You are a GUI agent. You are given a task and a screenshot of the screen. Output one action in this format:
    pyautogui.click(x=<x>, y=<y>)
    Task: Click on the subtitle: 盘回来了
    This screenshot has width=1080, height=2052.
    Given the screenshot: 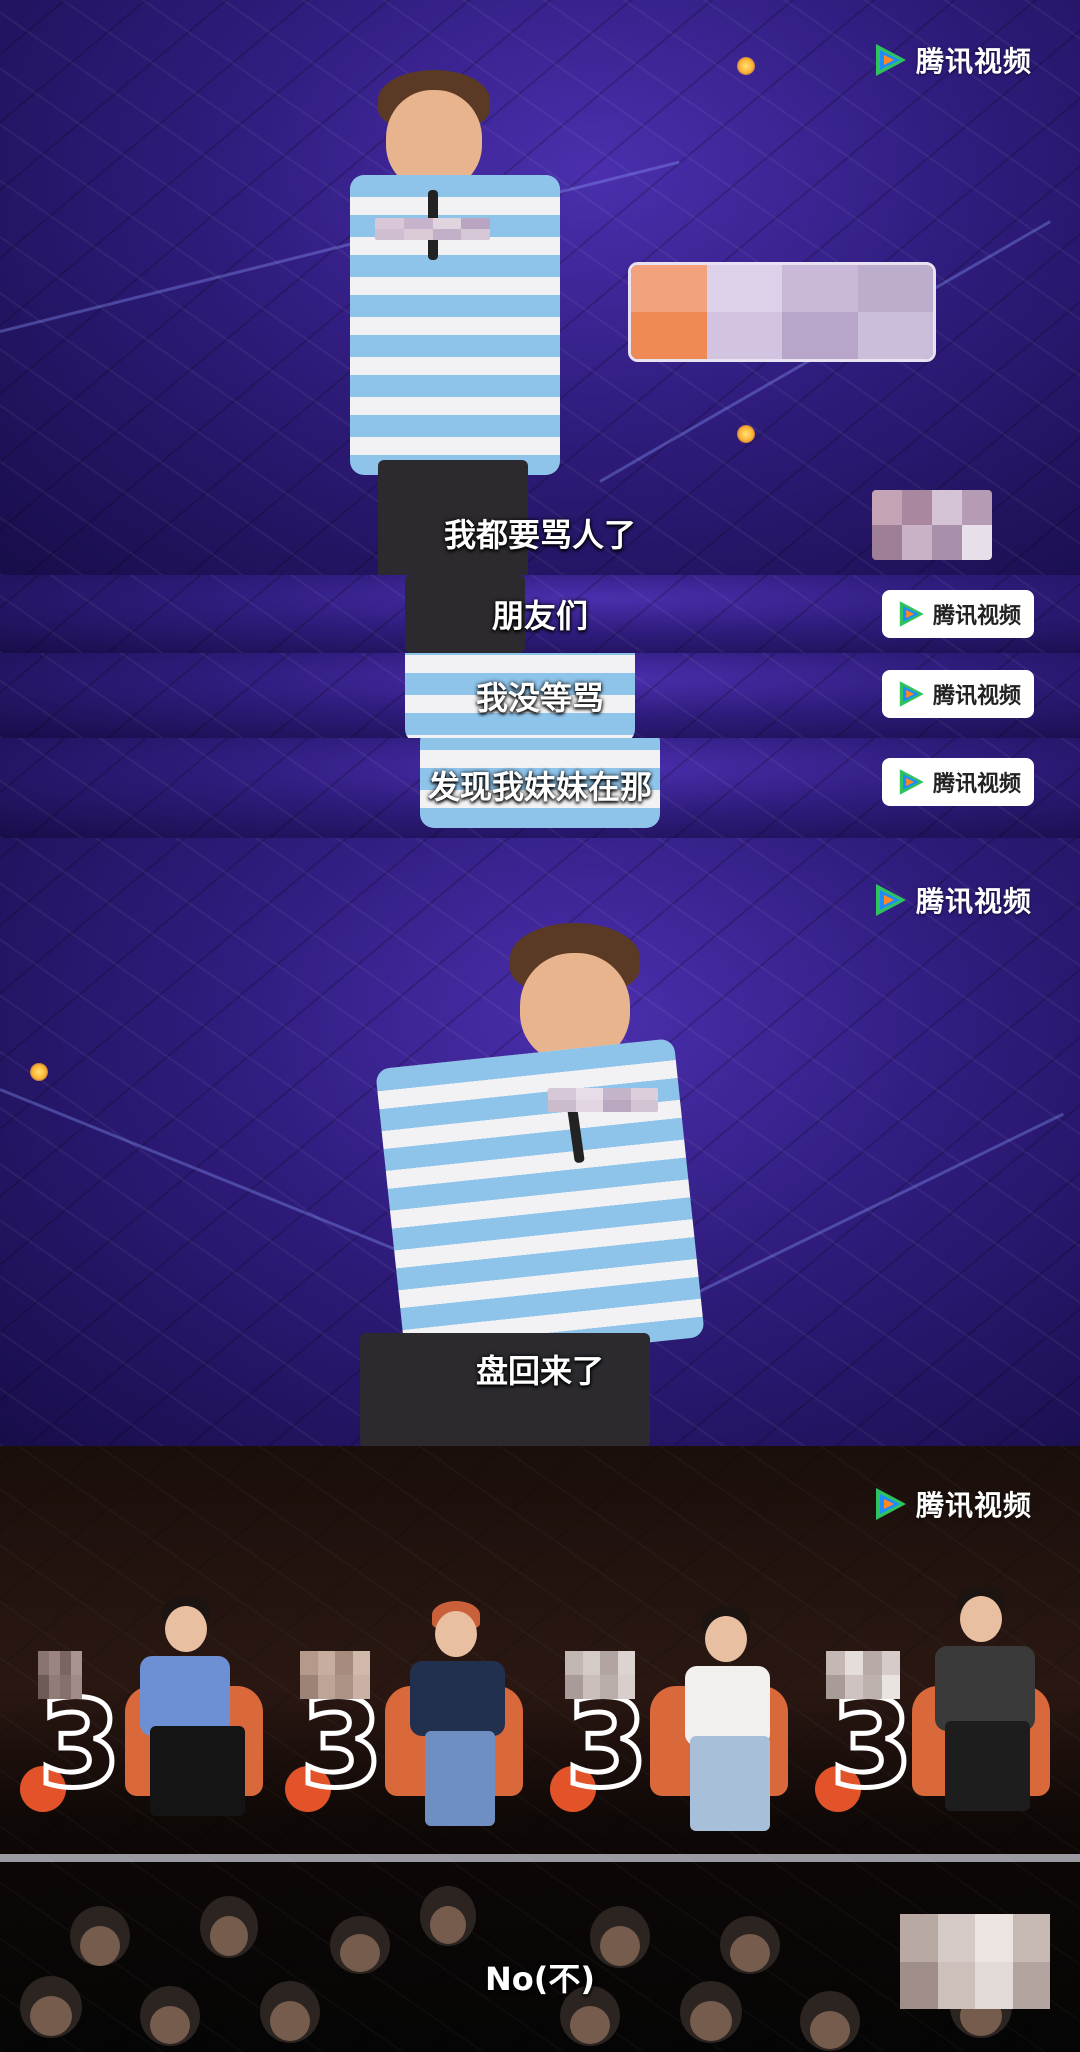 What is the action you would take?
    pyautogui.click(x=539, y=1371)
    